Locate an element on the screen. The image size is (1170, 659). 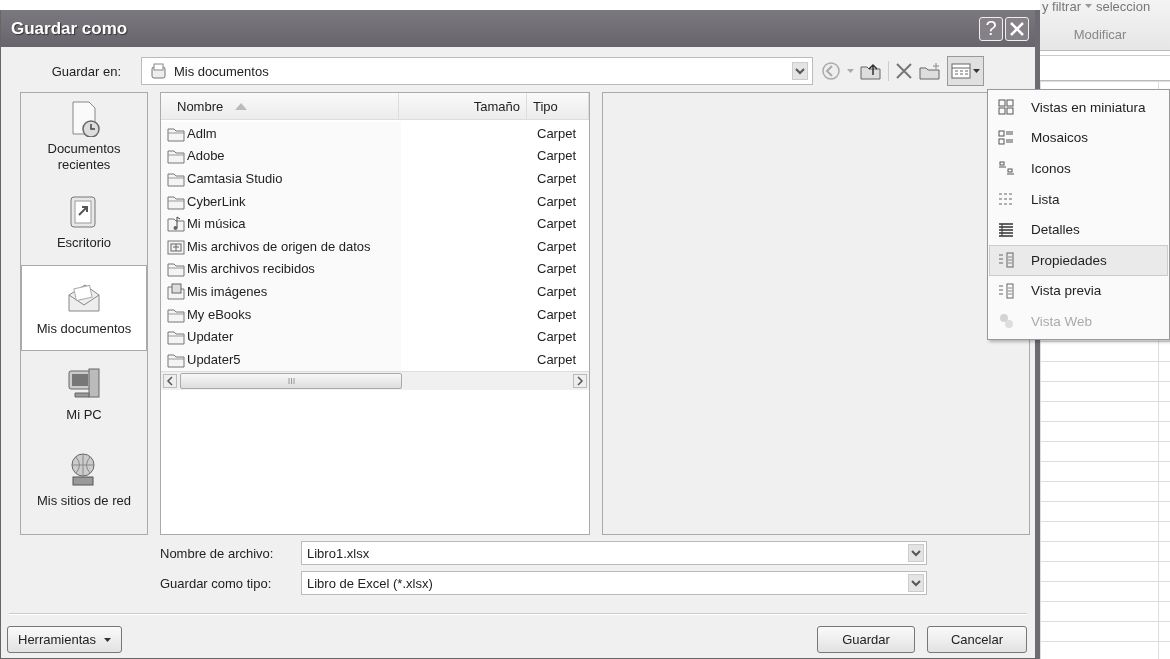
close-icon is located at coordinates (1017, 28).